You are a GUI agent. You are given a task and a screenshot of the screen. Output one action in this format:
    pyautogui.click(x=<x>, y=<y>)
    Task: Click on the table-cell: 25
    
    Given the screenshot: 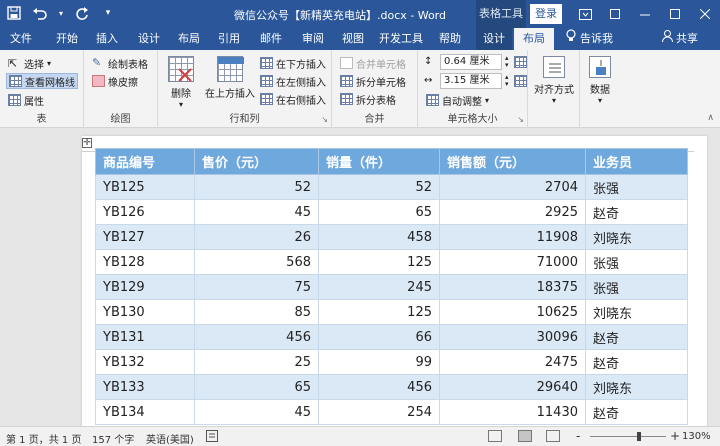 What is the action you would take?
    pyautogui.click(x=256, y=362)
    